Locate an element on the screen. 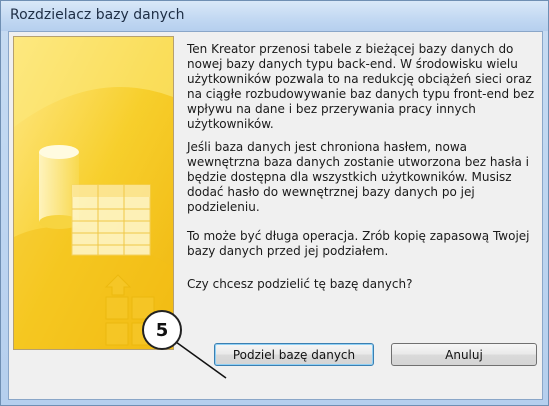 The height and width of the screenshot is (406, 549). title-bar: Rozdzielacz bazy danych is located at coordinates (274, 16).